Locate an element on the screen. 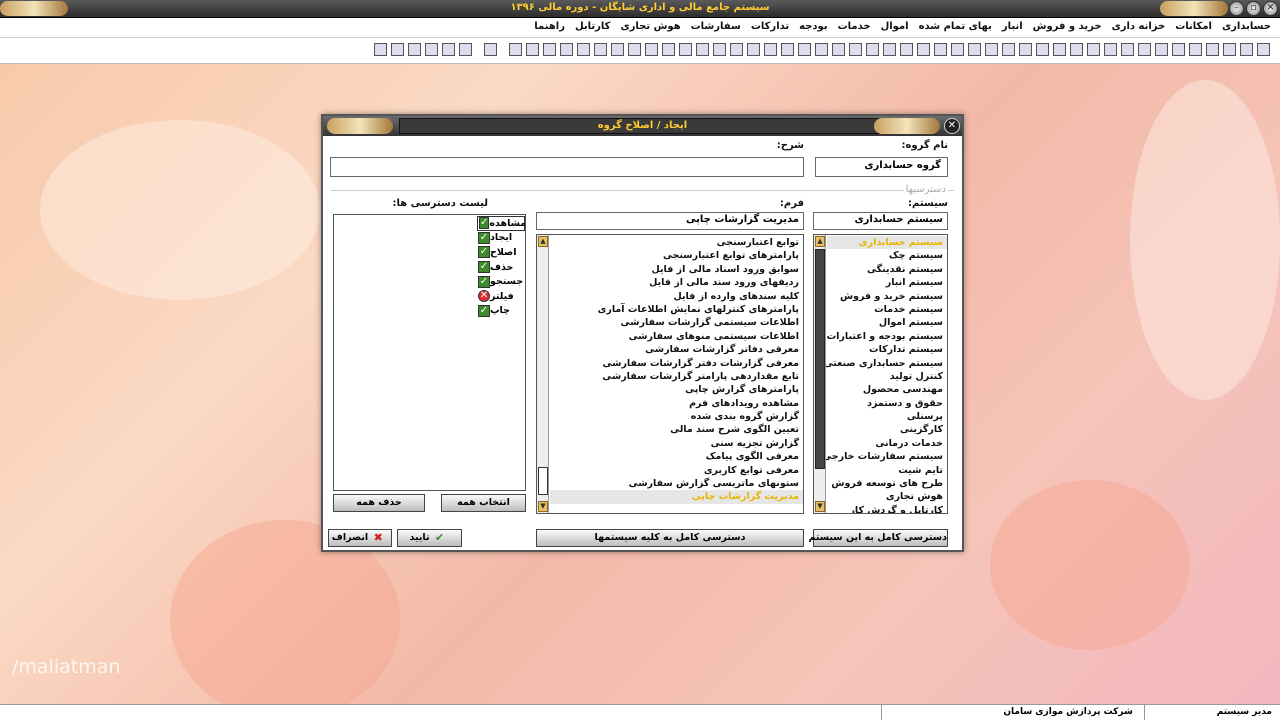 The width and height of the screenshot is (1280, 720). menu-item: خزانه داری is located at coordinates (1139, 26).